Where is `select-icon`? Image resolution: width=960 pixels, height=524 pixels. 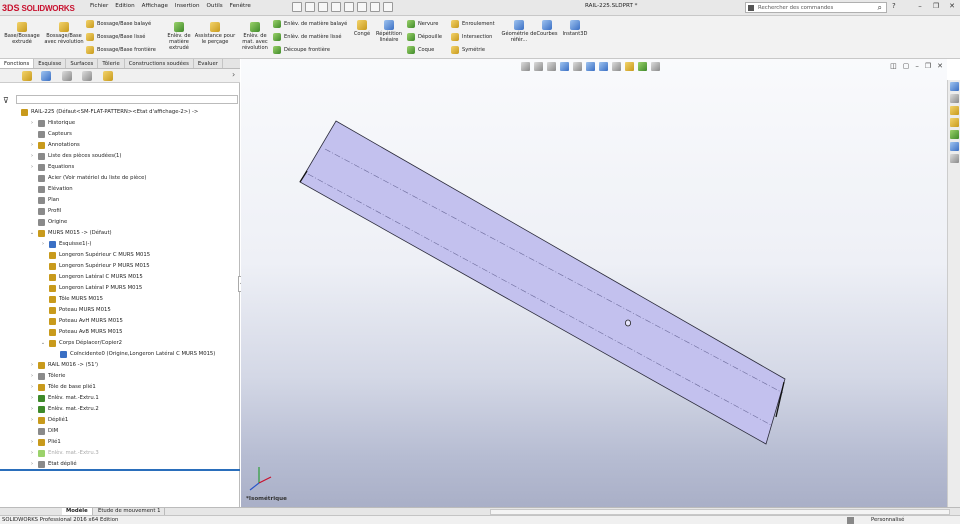 select-icon is located at coordinates (362, 7).